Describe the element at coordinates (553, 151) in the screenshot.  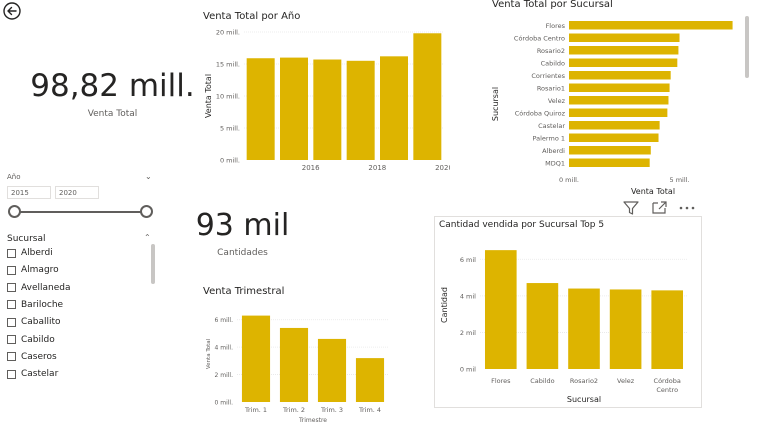
I see `y-tick-label: Alberdi` at that location.